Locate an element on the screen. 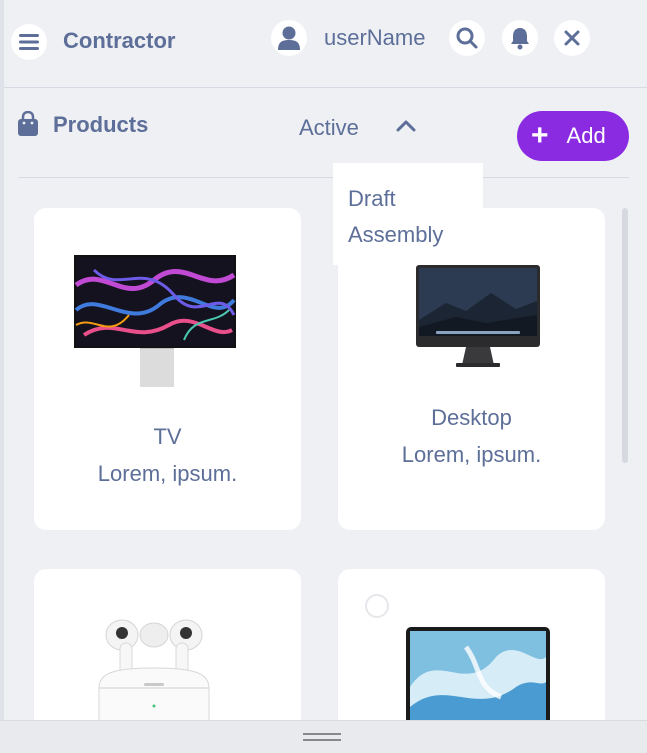  user-avatar is located at coordinates (289, 38).